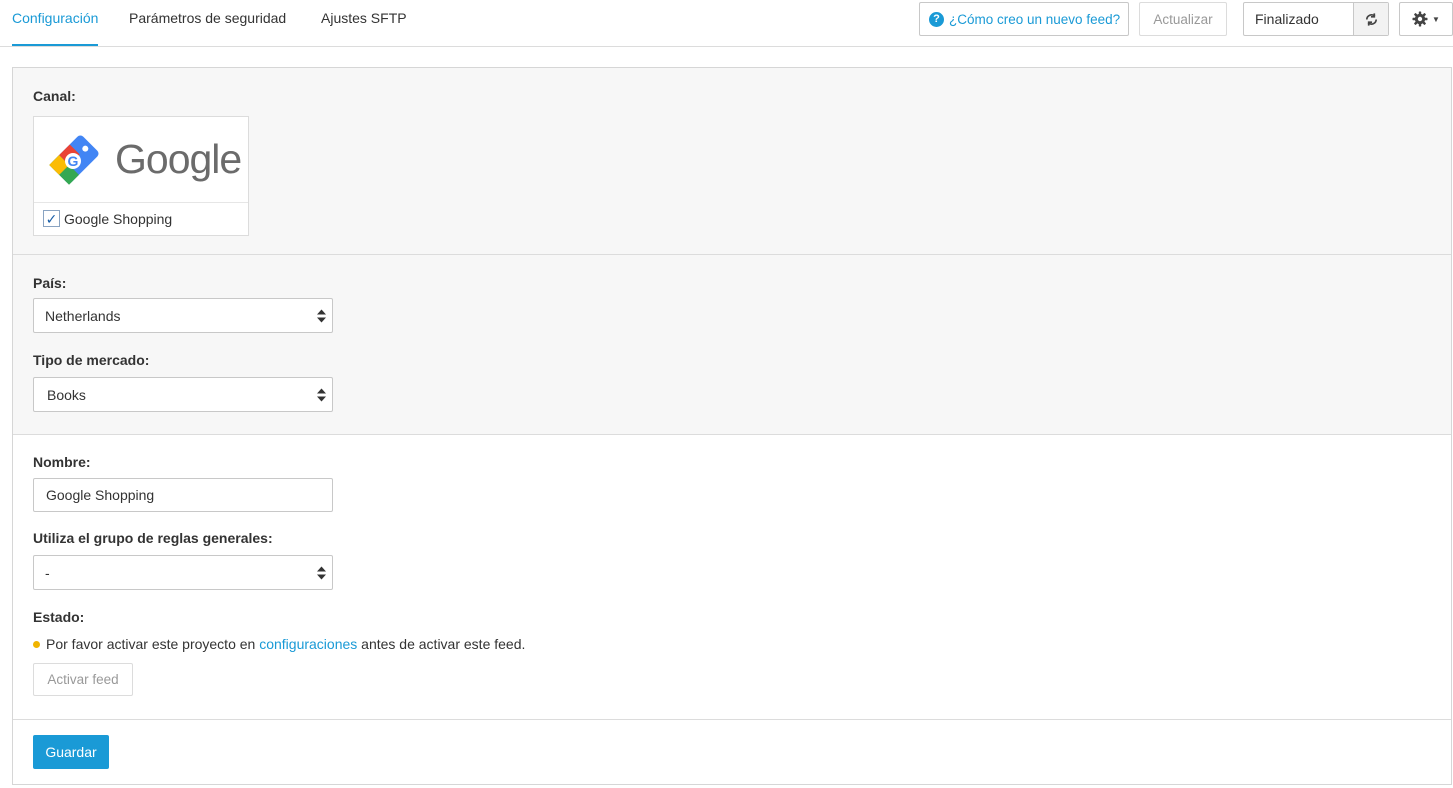 This screenshot has width=1453, height=788. I want to click on notice-text-after: antes de activar este feed., so click(441, 644).